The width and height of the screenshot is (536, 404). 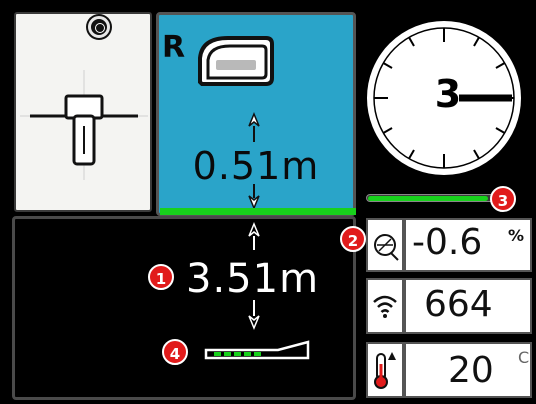 I want to click on pitch-gauge-icon, so click(x=386, y=247).